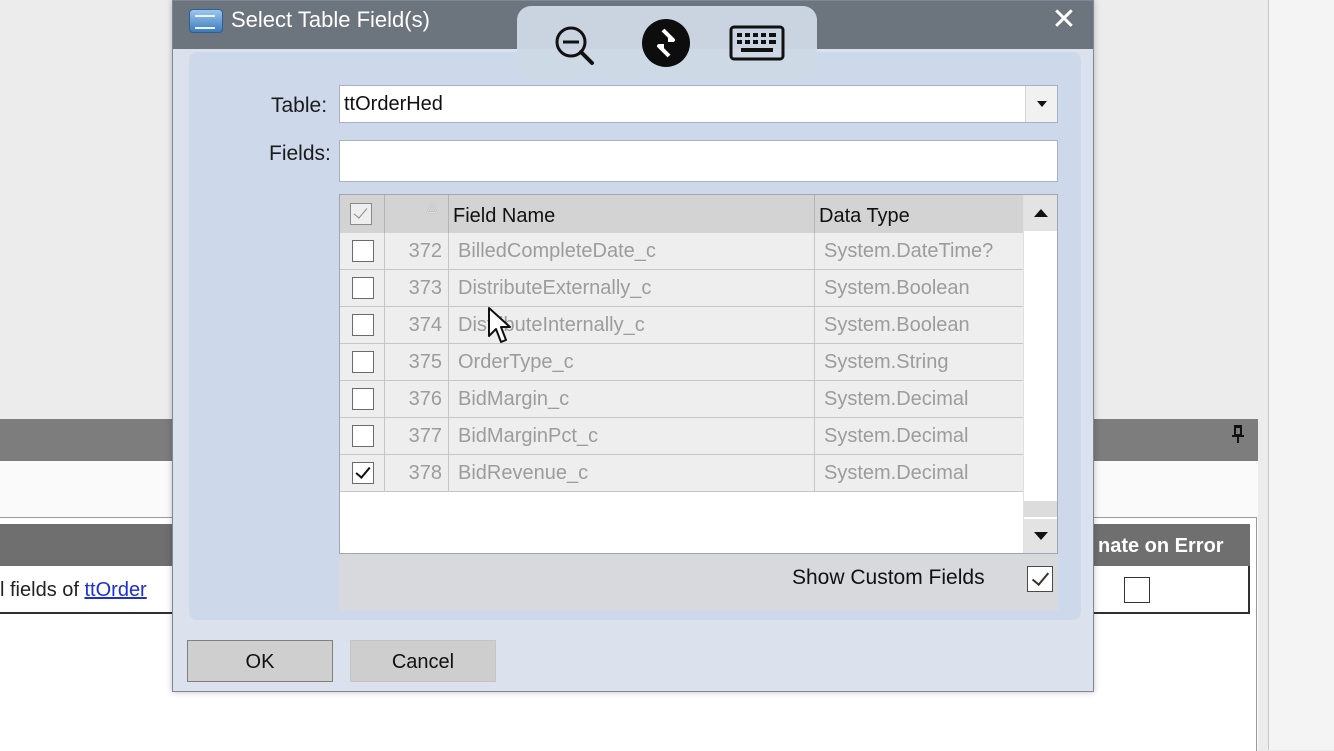 Image resolution: width=1334 pixels, height=751 pixels. What do you see at coordinates (260, 661) in the screenshot?
I see `ok-button: OK` at bounding box center [260, 661].